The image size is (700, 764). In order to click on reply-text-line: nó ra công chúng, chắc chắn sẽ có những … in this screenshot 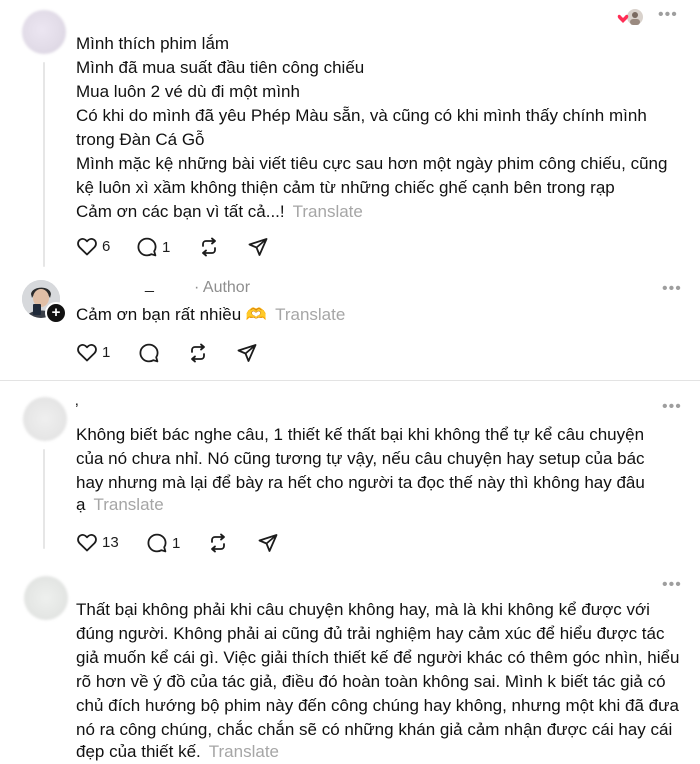, I will do `click(374, 729)`.